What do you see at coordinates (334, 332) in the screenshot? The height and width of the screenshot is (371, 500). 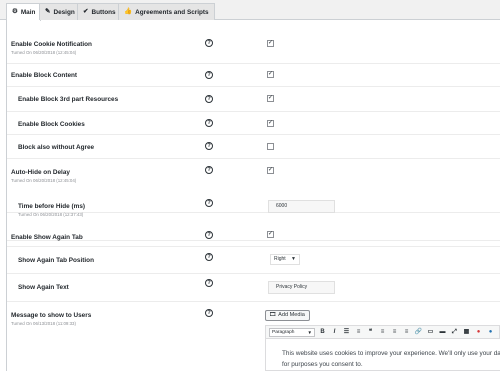 I see `italic-icon: I` at bounding box center [334, 332].